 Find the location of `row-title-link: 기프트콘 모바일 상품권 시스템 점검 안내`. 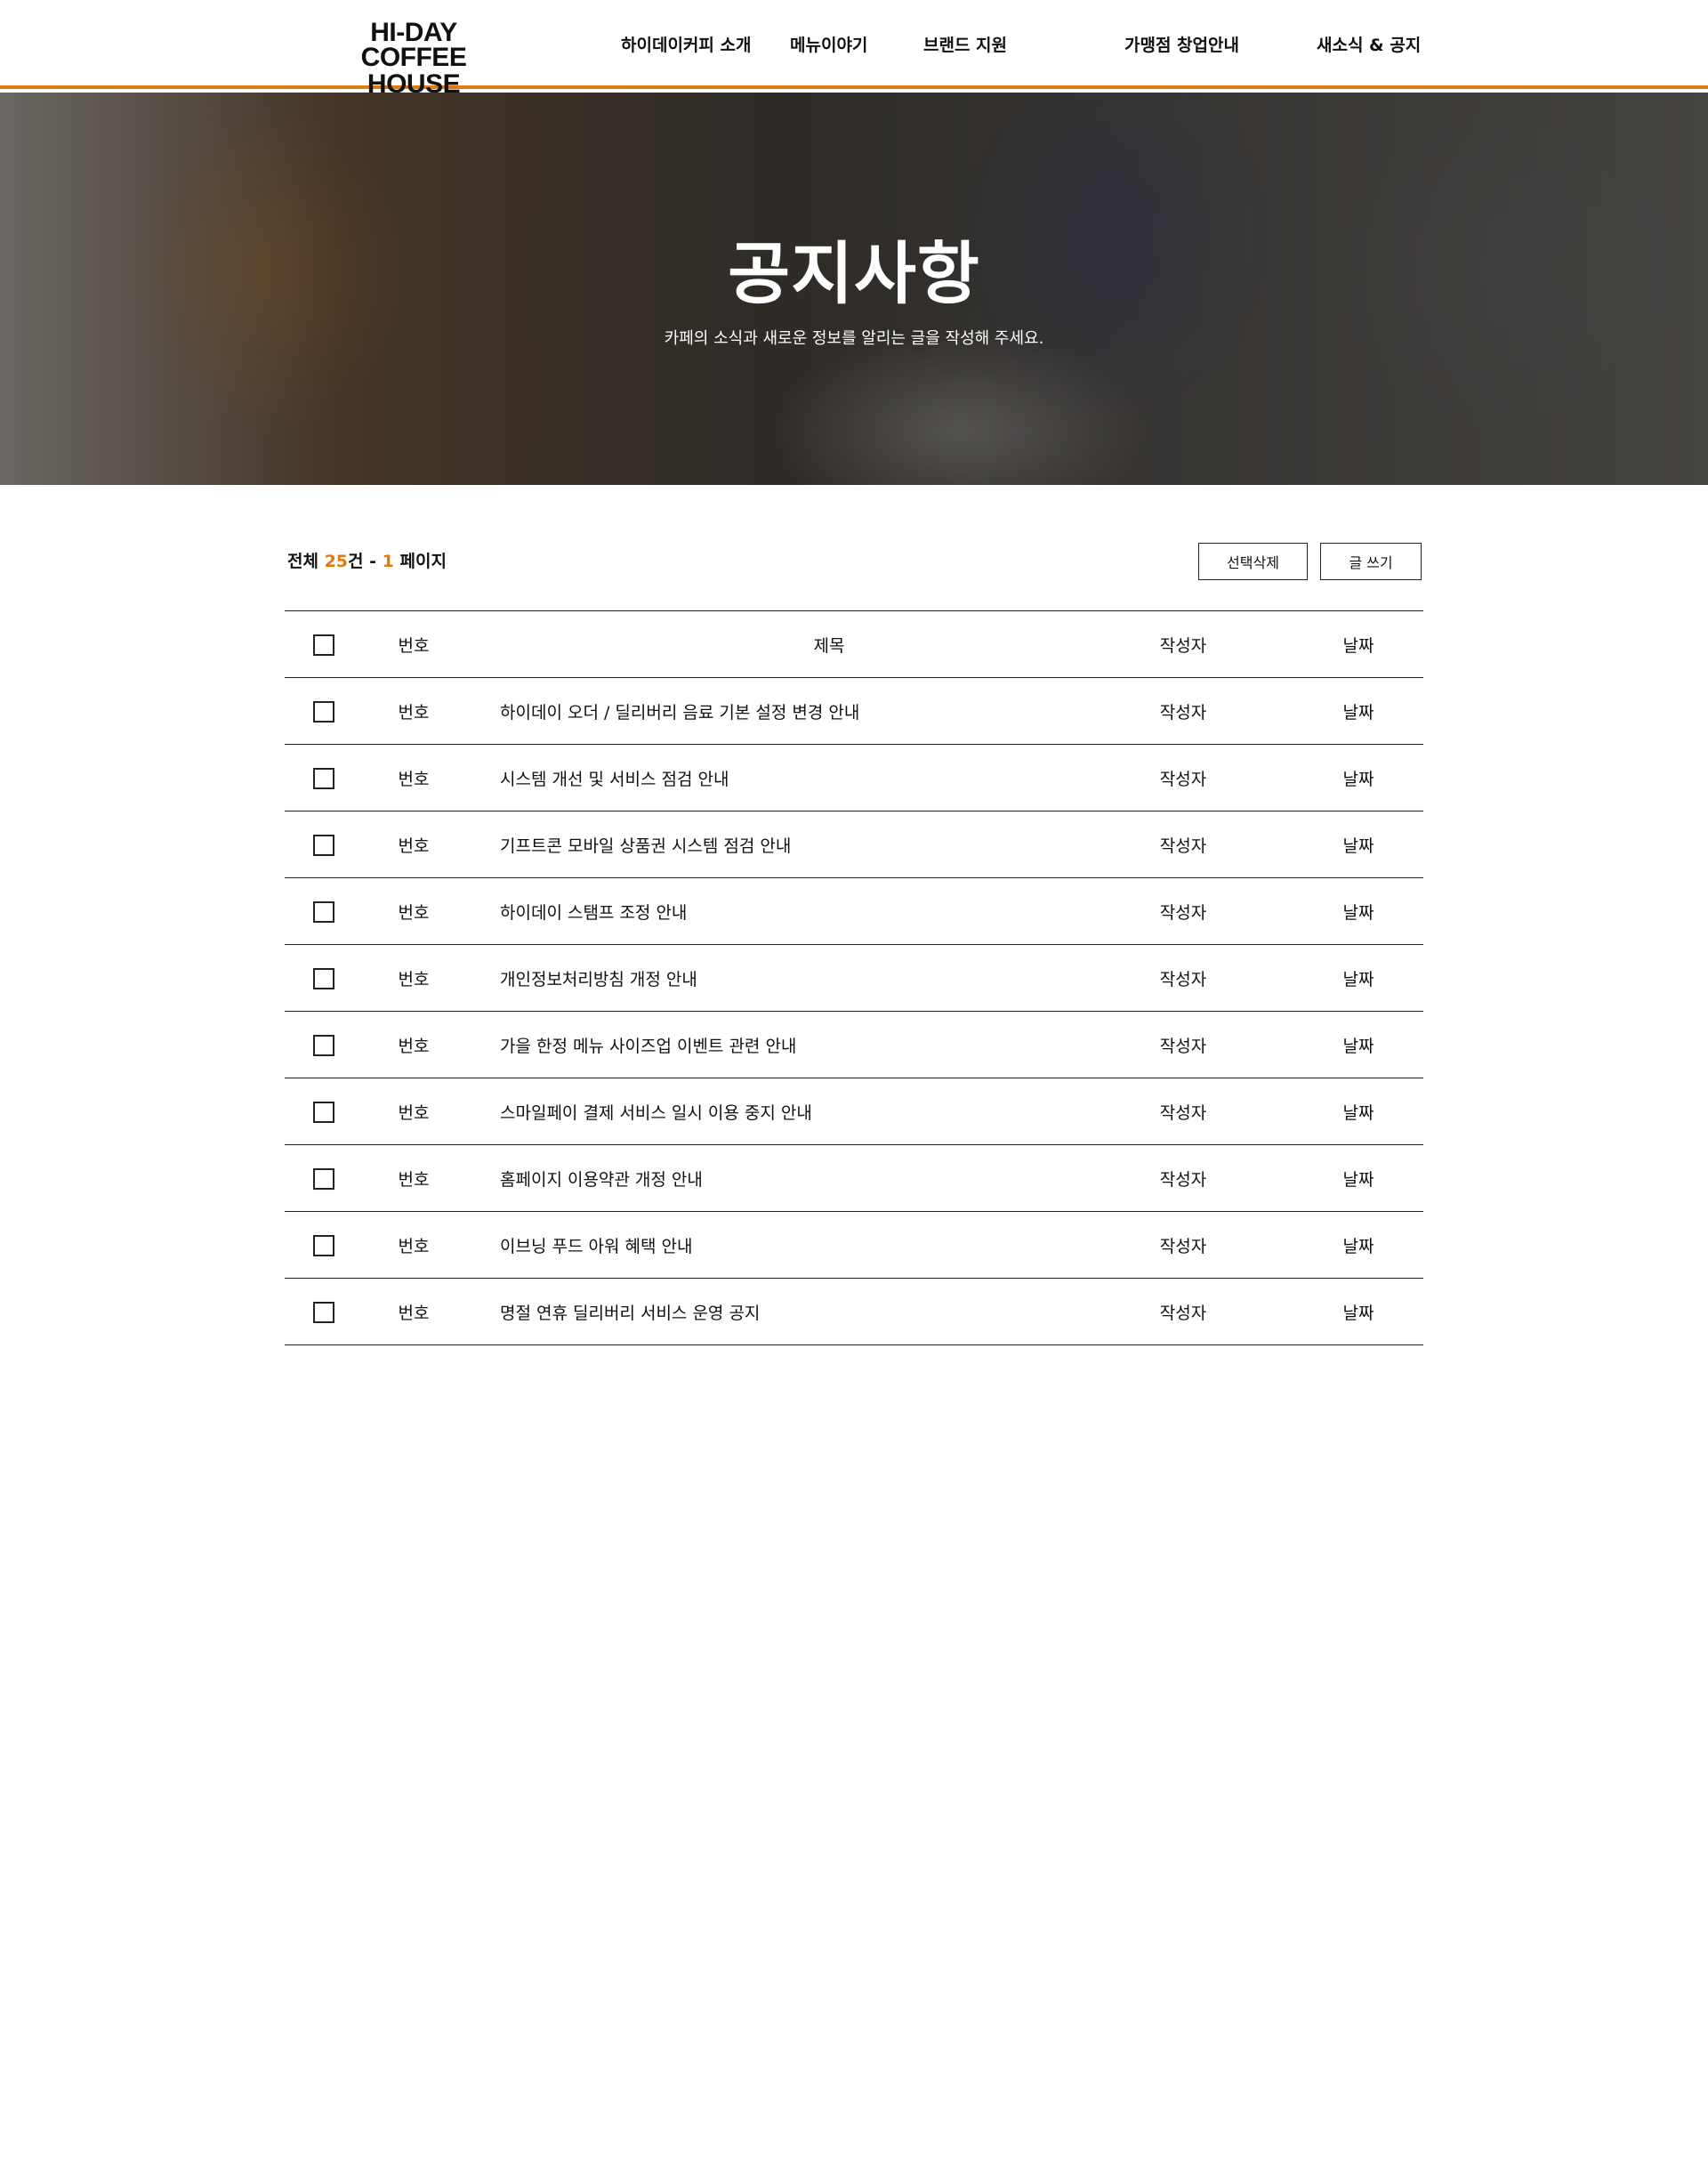

row-title-link: 기프트콘 모바일 상품권 시스템 점검 안내 is located at coordinates (645, 845).